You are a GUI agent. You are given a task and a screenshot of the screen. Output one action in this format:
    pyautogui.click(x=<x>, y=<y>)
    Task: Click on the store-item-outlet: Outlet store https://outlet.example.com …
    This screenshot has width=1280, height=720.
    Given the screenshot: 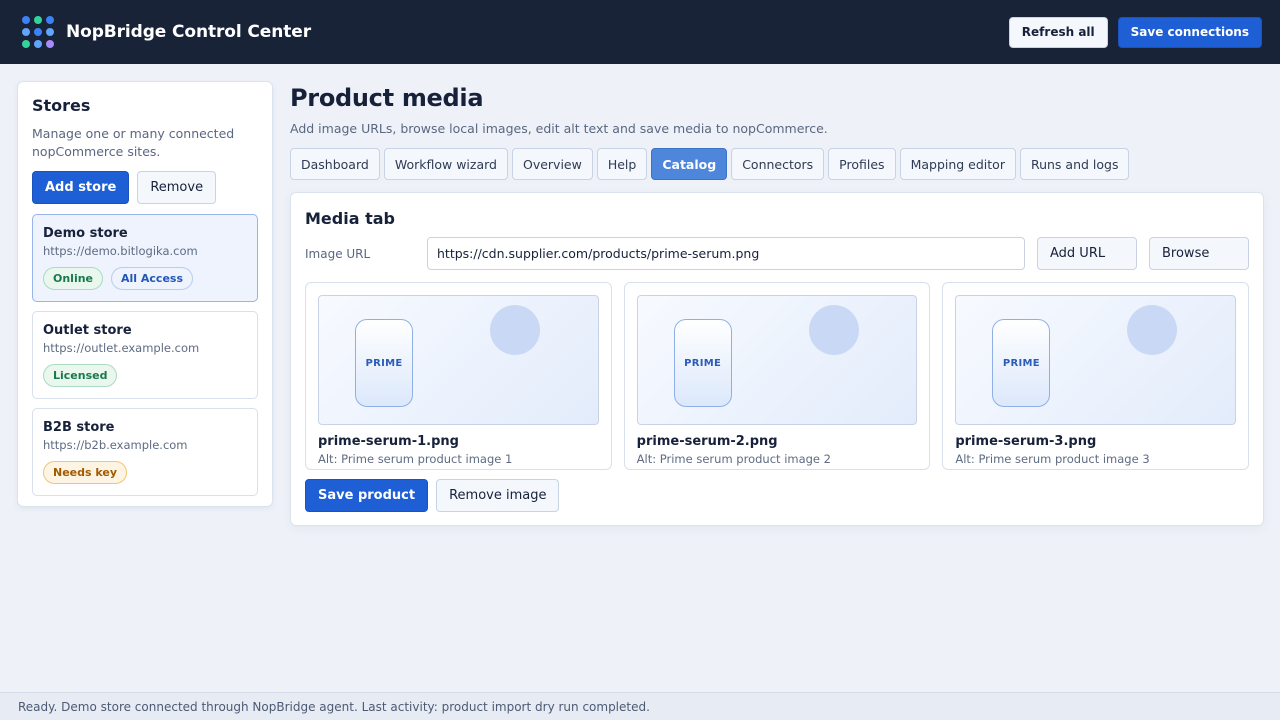 What is the action you would take?
    pyautogui.click(x=145, y=355)
    